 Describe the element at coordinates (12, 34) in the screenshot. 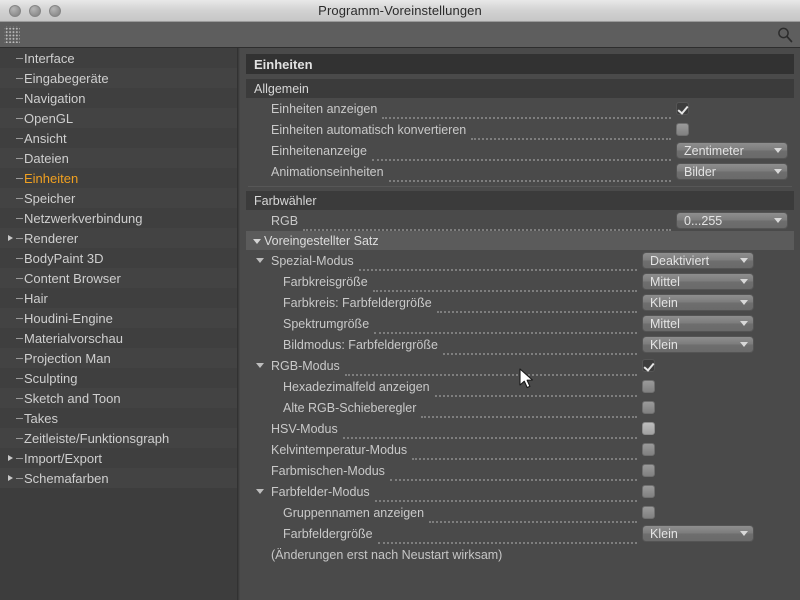

I see `drag-grip-icon` at that location.